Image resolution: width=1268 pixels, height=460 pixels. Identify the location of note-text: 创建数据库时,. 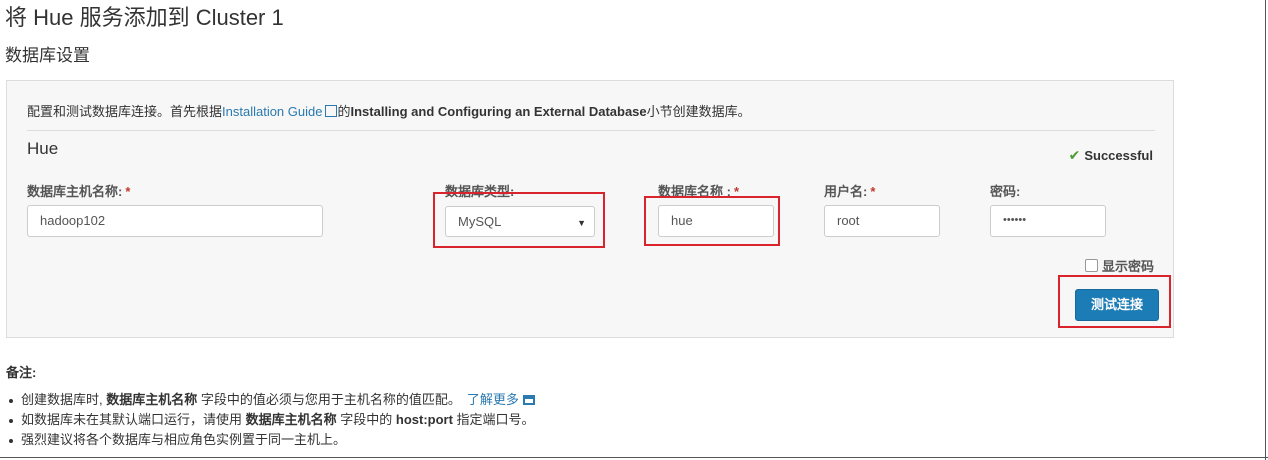
(62, 399).